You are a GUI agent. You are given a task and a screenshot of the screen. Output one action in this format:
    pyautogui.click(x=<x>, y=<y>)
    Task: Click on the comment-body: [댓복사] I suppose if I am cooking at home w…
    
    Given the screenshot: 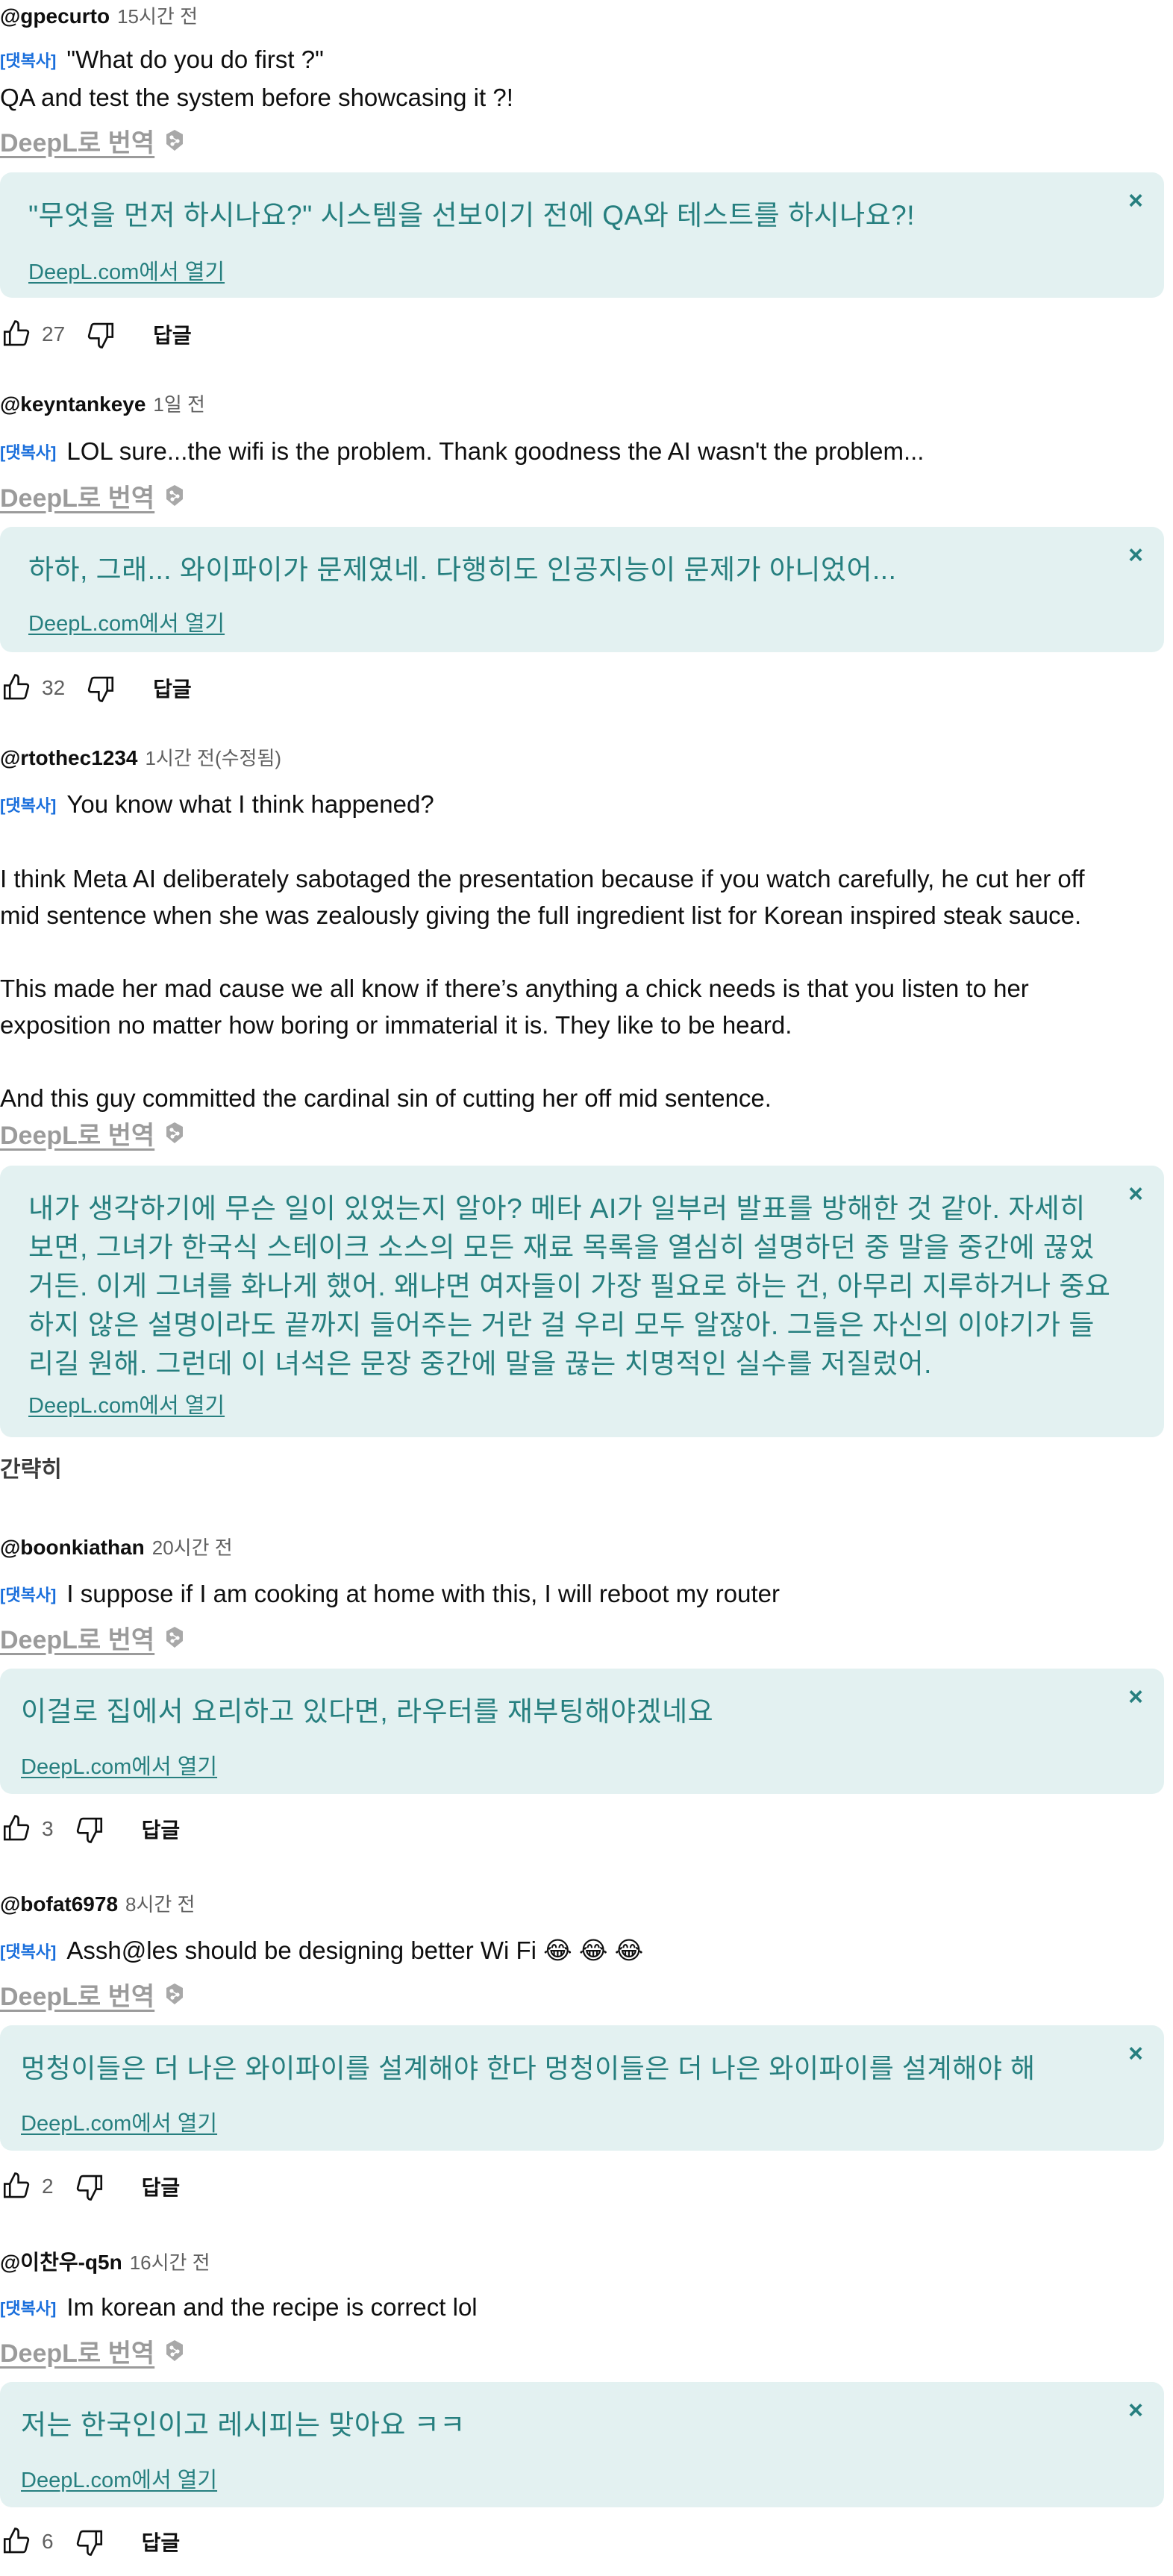 What is the action you would take?
    pyautogui.click(x=574, y=1594)
    